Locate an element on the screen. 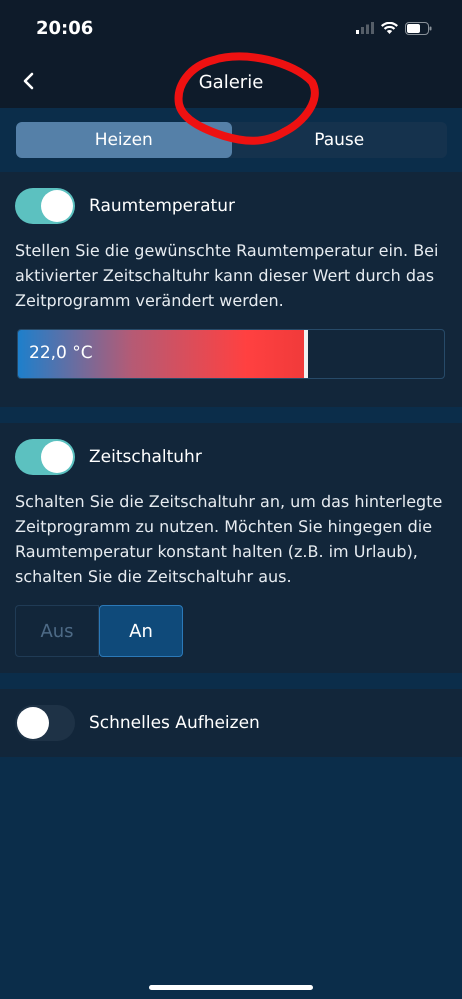  setting-title: Raumtemperatur is located at coordinates (162, 206).